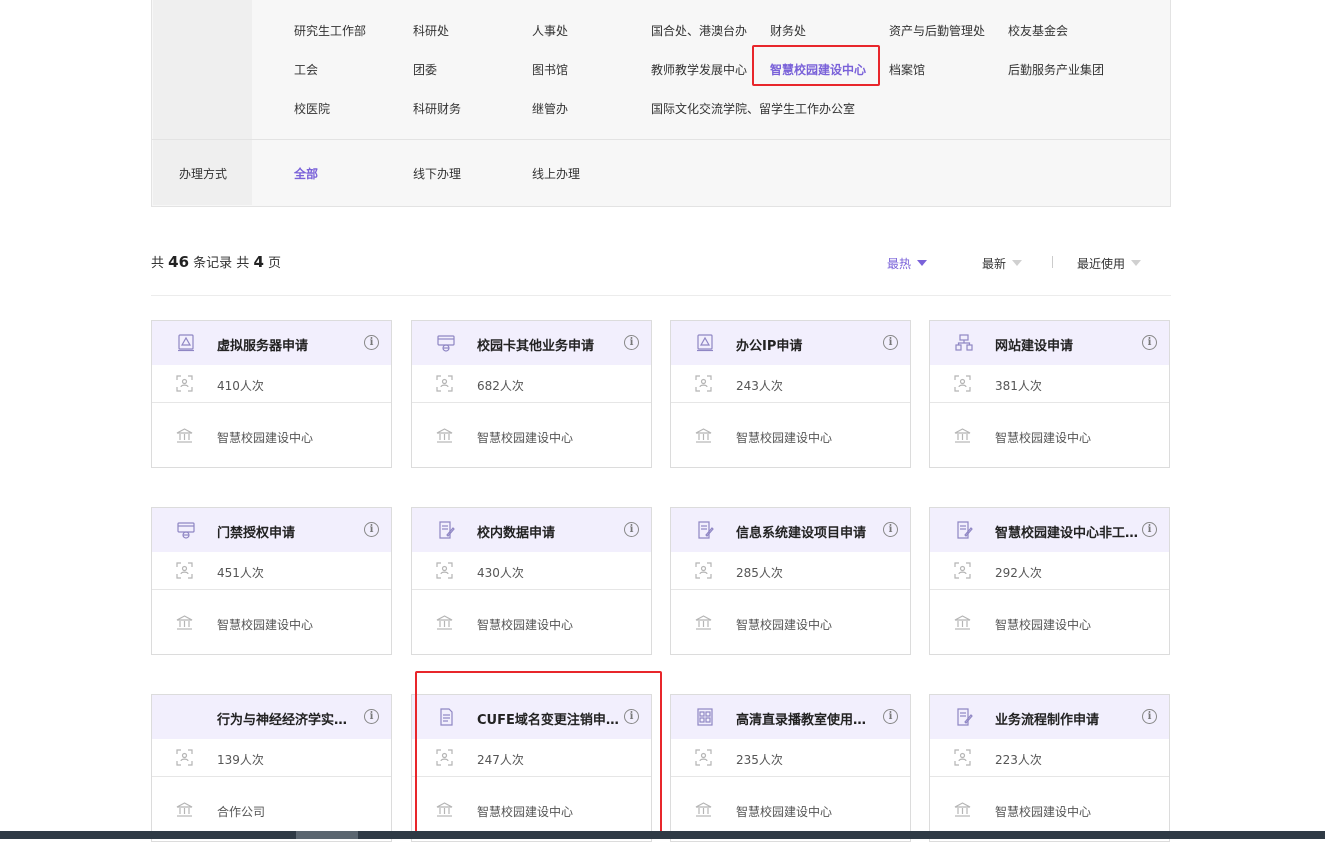  I want to click on records-summary: 共 46 条记录 共 4 页, so click(216, 261).